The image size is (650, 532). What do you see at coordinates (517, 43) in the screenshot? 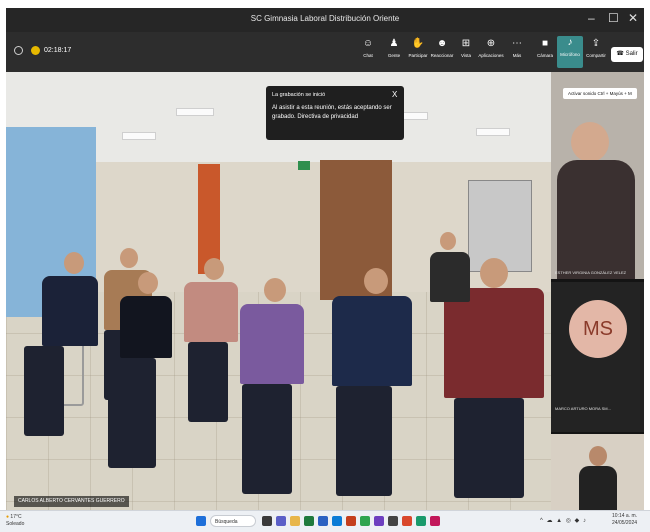
I see `more-icon: ⋯` at bounding box center [517, 43].